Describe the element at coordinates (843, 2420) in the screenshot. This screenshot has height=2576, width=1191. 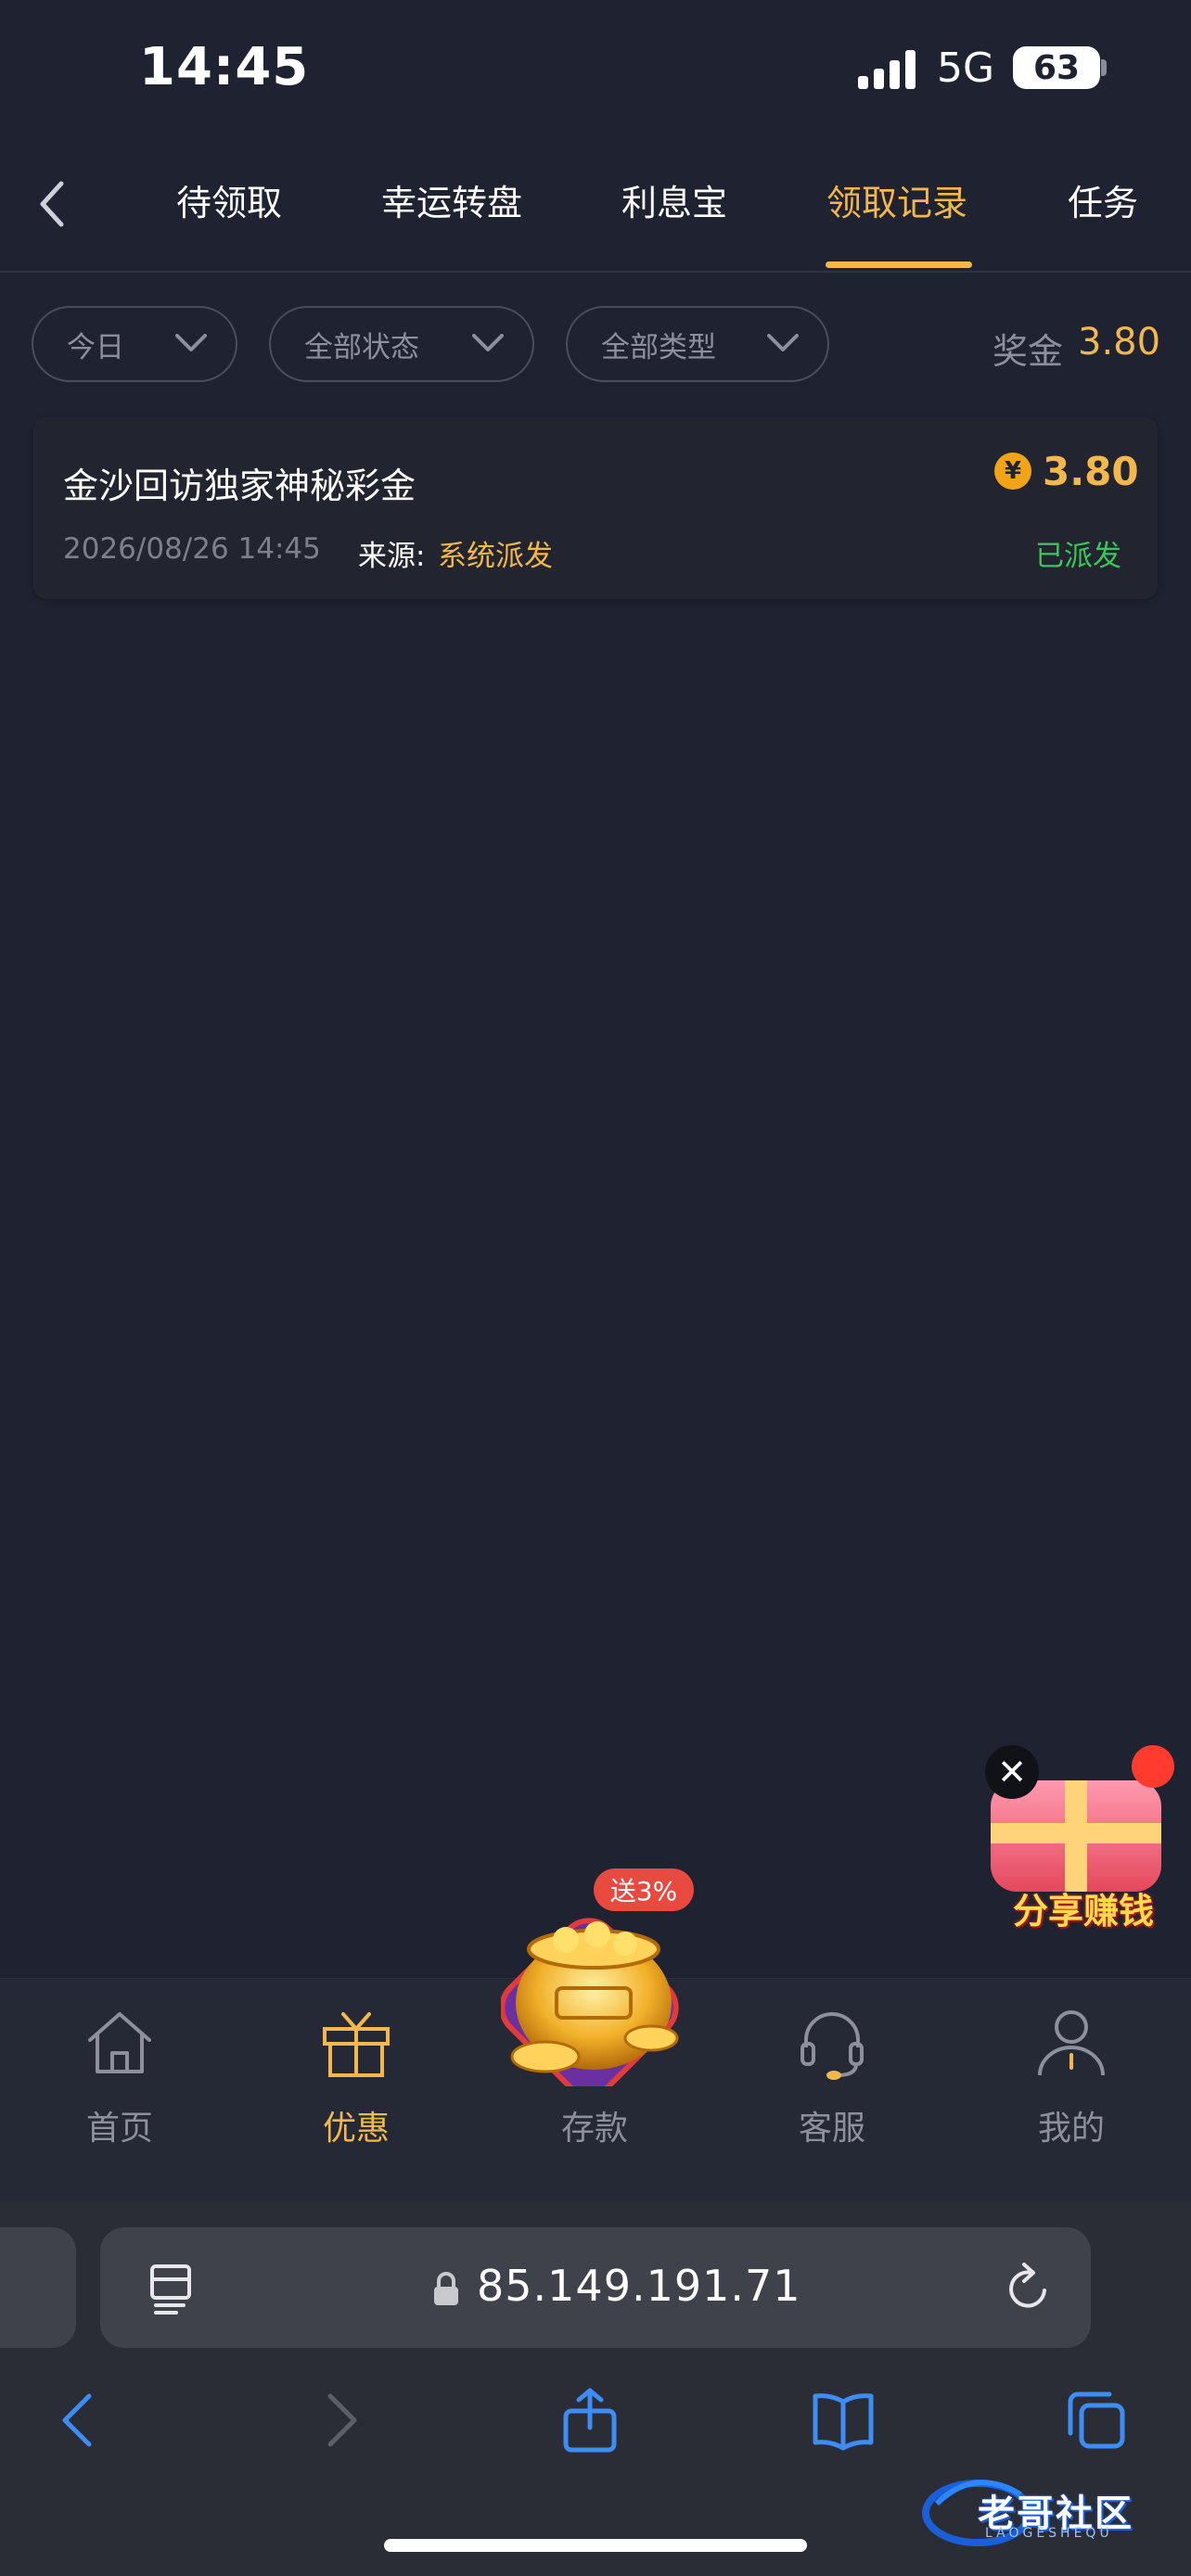
I see `bookmarks-icon` at that location.